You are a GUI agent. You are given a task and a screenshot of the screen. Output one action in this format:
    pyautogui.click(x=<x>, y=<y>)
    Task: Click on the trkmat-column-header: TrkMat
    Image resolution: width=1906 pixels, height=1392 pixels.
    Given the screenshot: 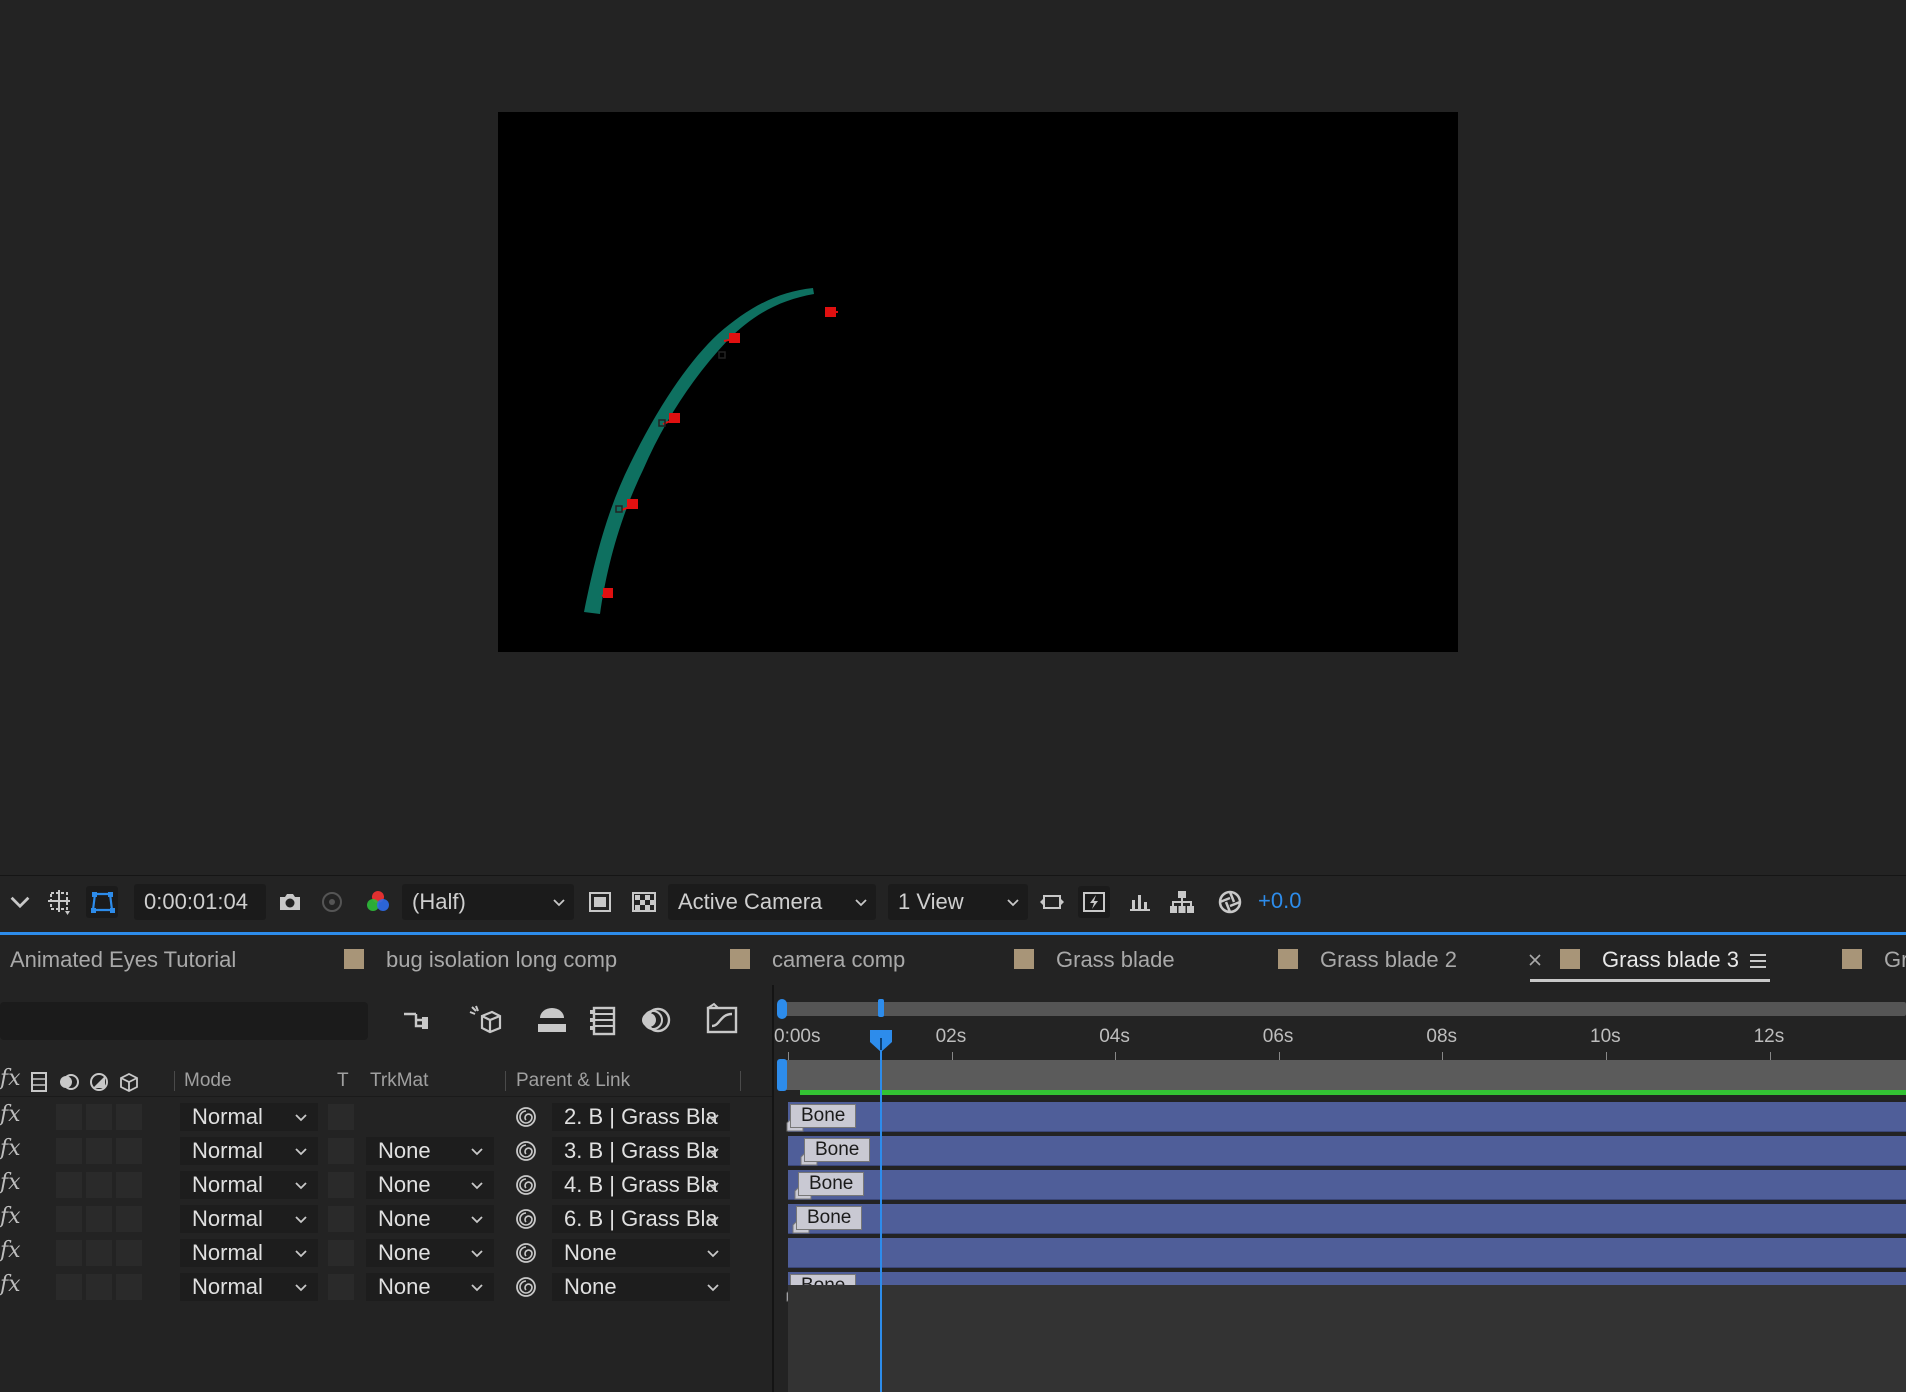 What is the action you would take?
    pyautogui.click(x=399, y=1081)
    